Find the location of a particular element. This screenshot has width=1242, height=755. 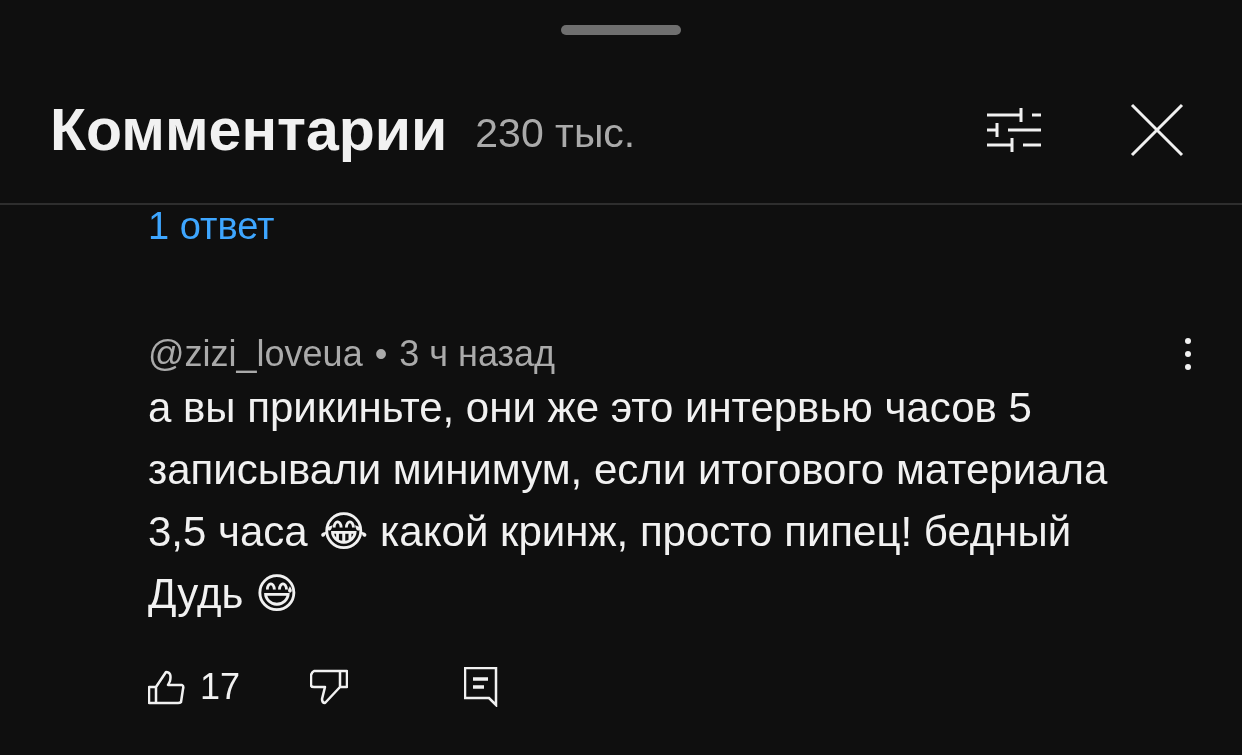

comment-author: @zizi_loveua is located at coordinates (255, 354).